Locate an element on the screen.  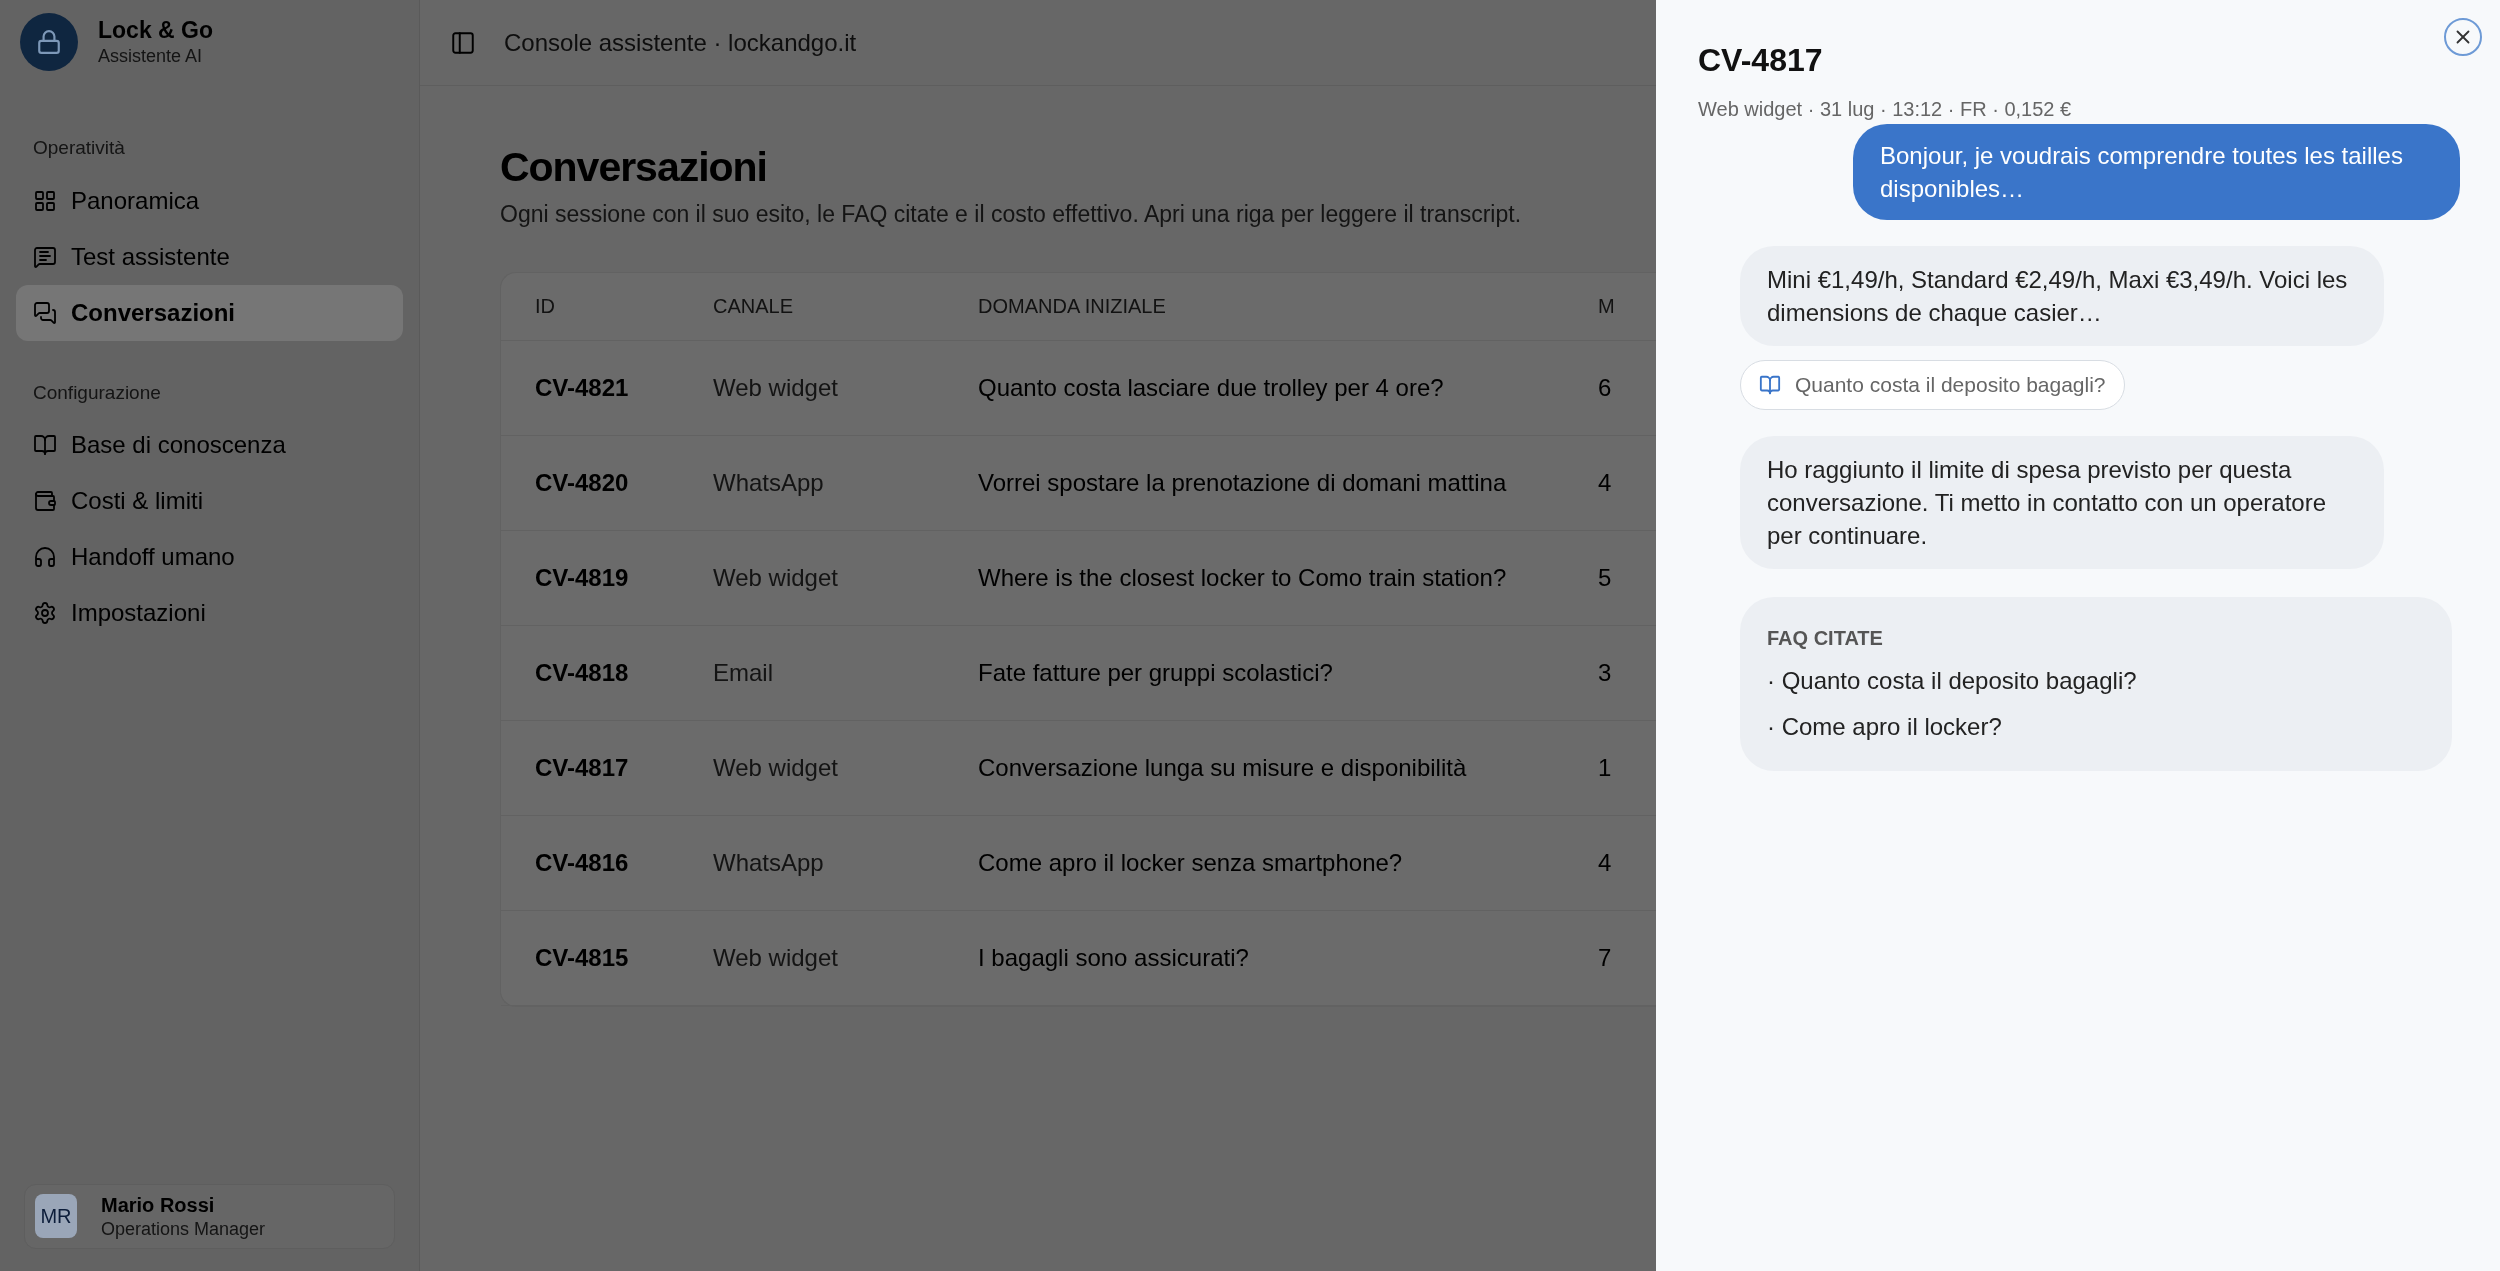
table-row: CV-4816 WhatsApp Come apro il locker senza smartphone? 4 is located at coordinates (1078, 863).